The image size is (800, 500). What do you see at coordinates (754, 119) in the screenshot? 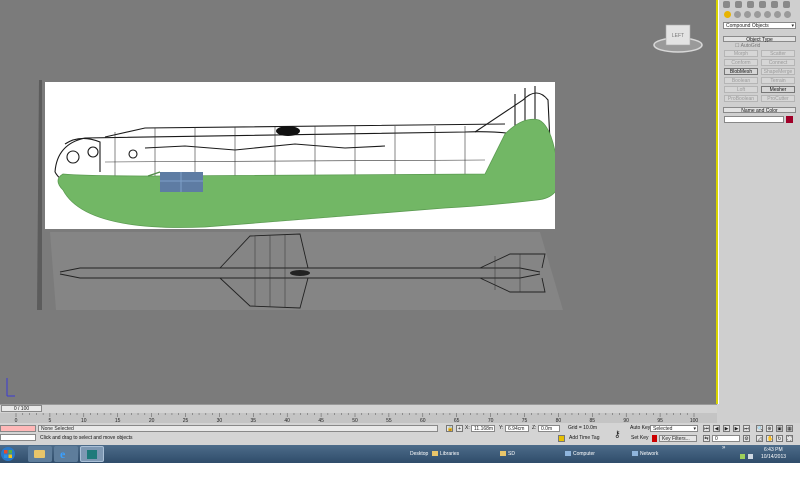
I see `object-name-field` at bounding box center [754, 119].